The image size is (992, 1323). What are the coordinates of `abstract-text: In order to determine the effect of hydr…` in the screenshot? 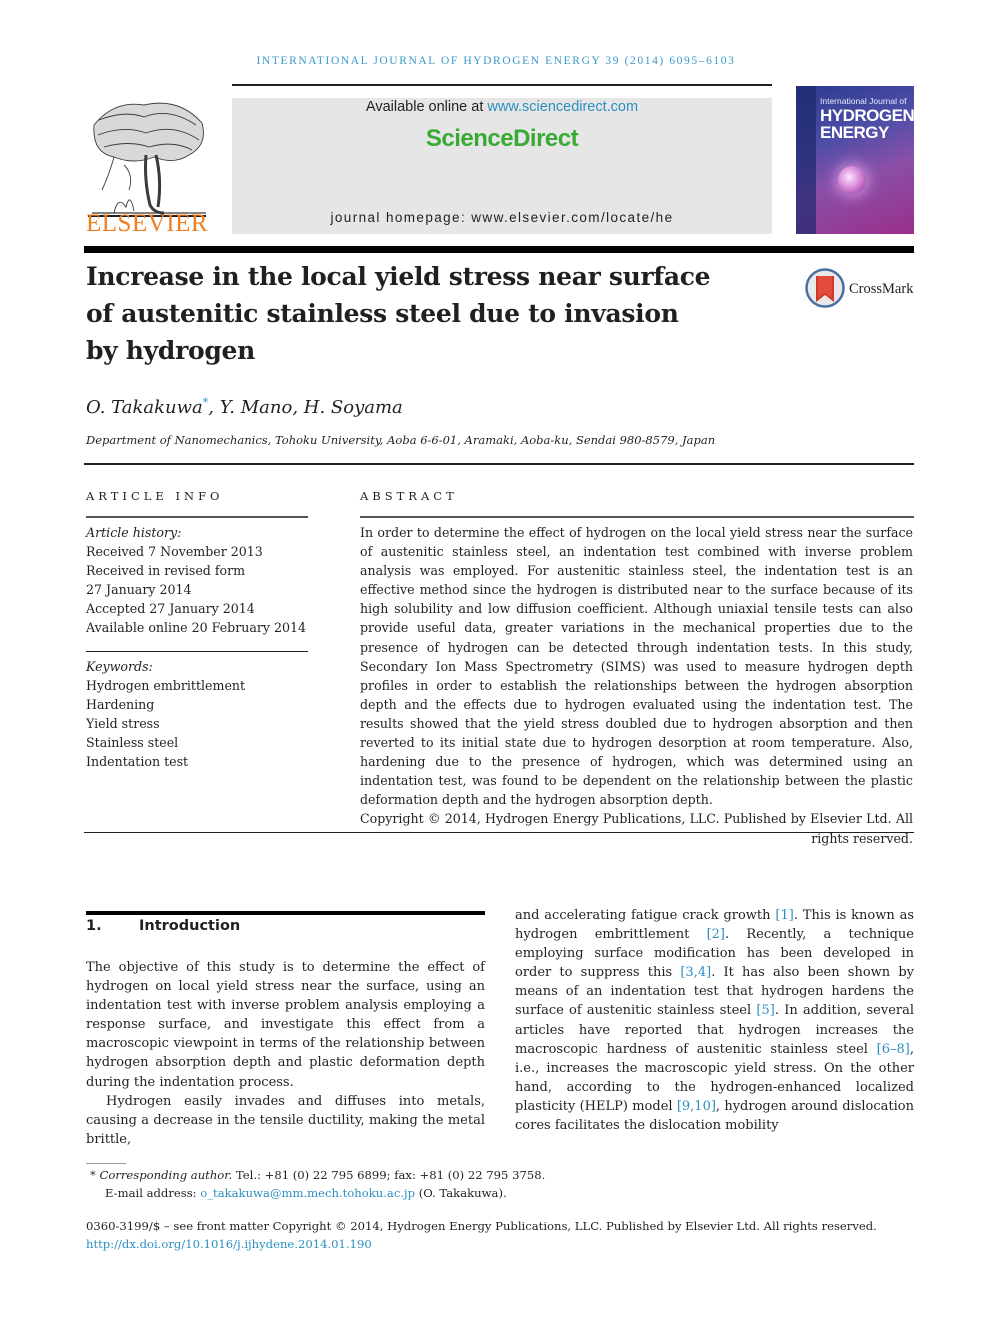 It's located at (636, 666).